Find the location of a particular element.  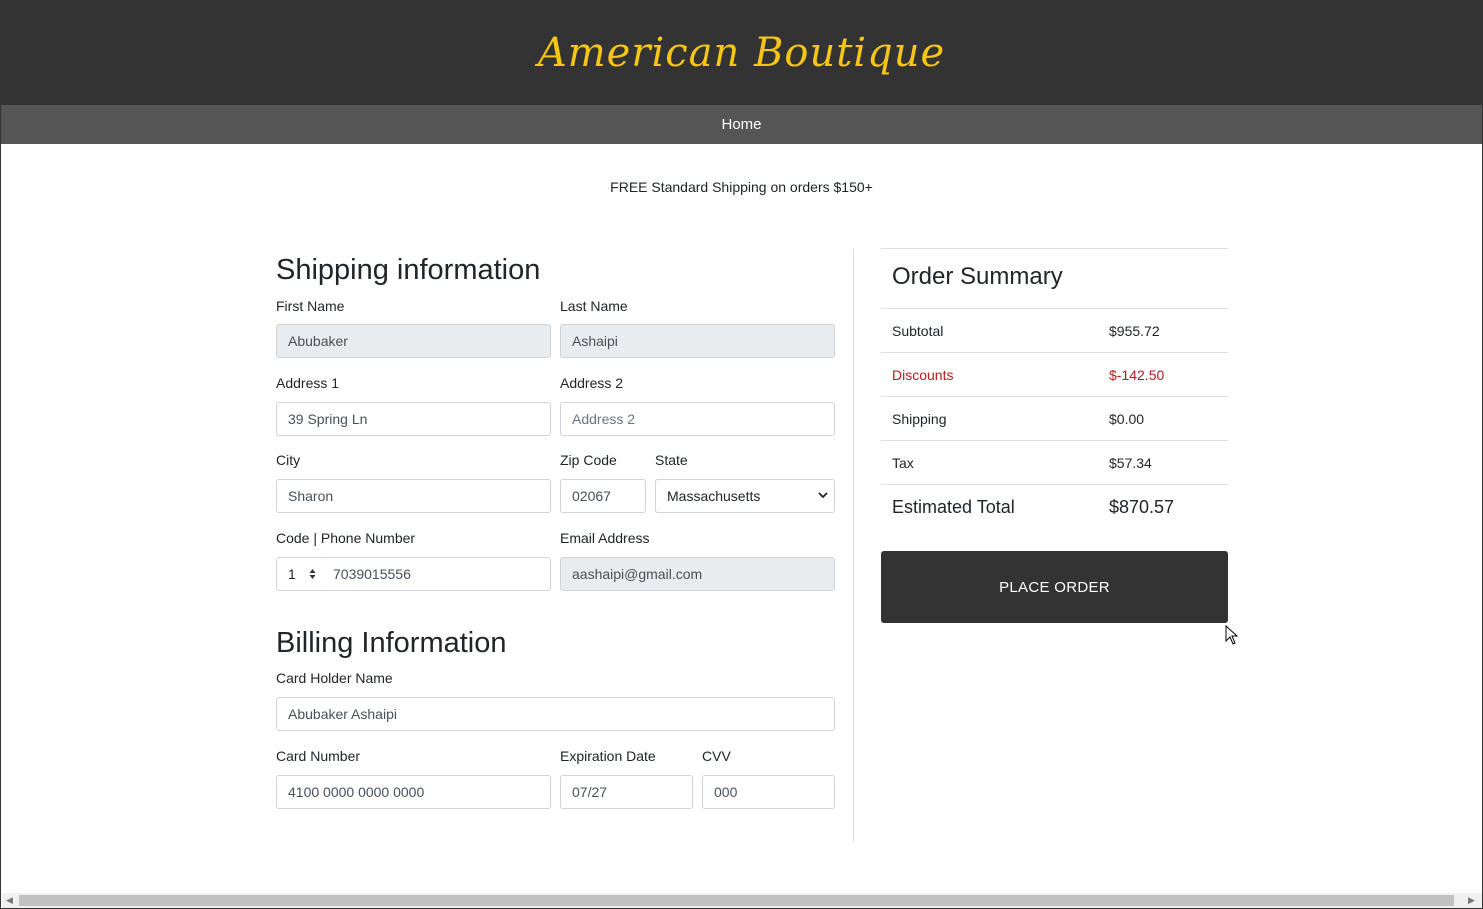

first-name-label: First Name is located at coordinates (310, 306).